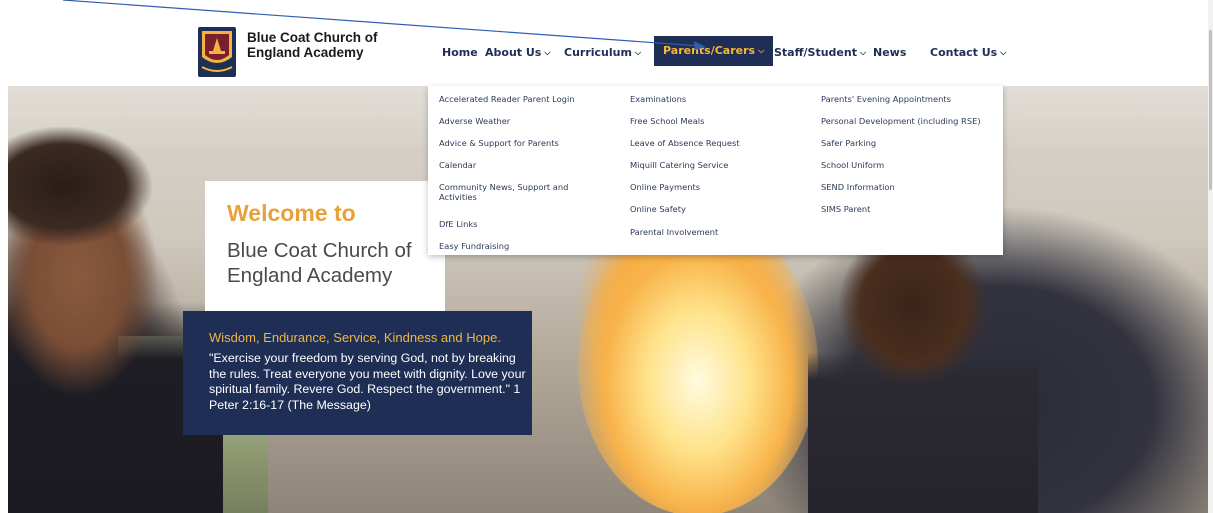 The height and width of the screenshot is (513, 1213). I want to click on menu-item: Miquill Catering Service, so click(679, 165).